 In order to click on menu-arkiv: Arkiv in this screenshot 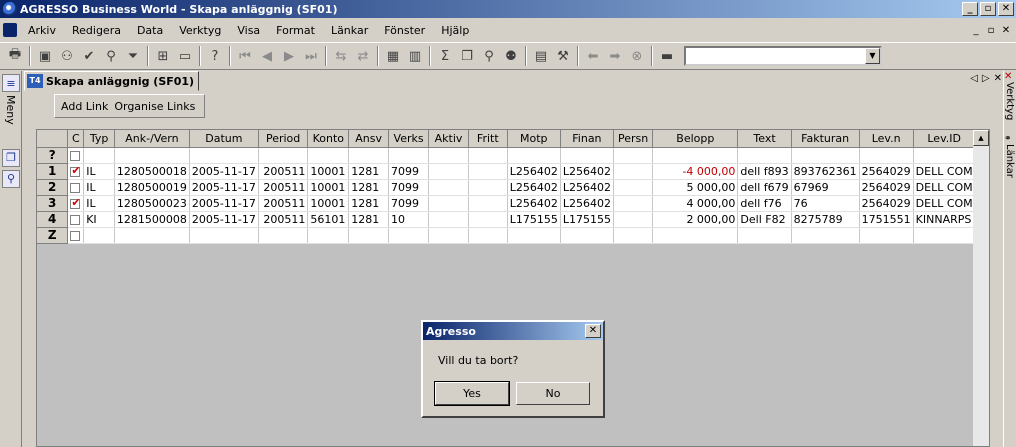, I will do `click(42, 30)`.